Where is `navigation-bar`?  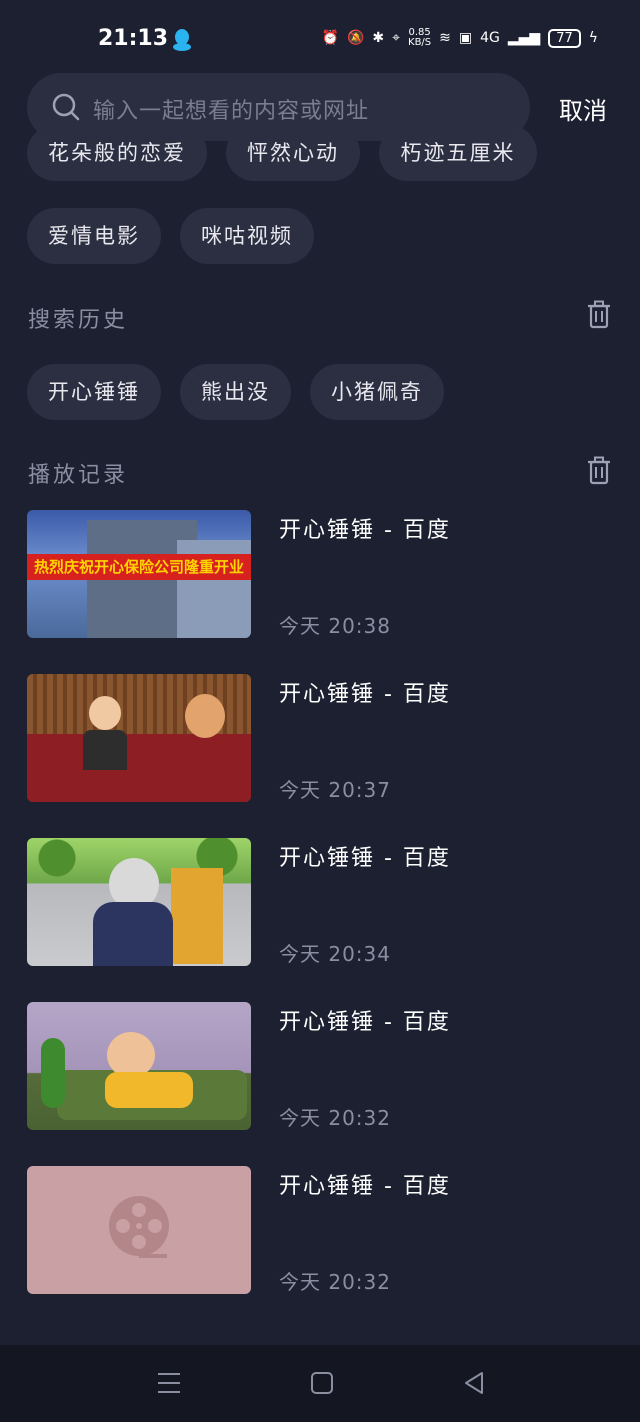
navigation-bar is located at coordinates (320, 1383).